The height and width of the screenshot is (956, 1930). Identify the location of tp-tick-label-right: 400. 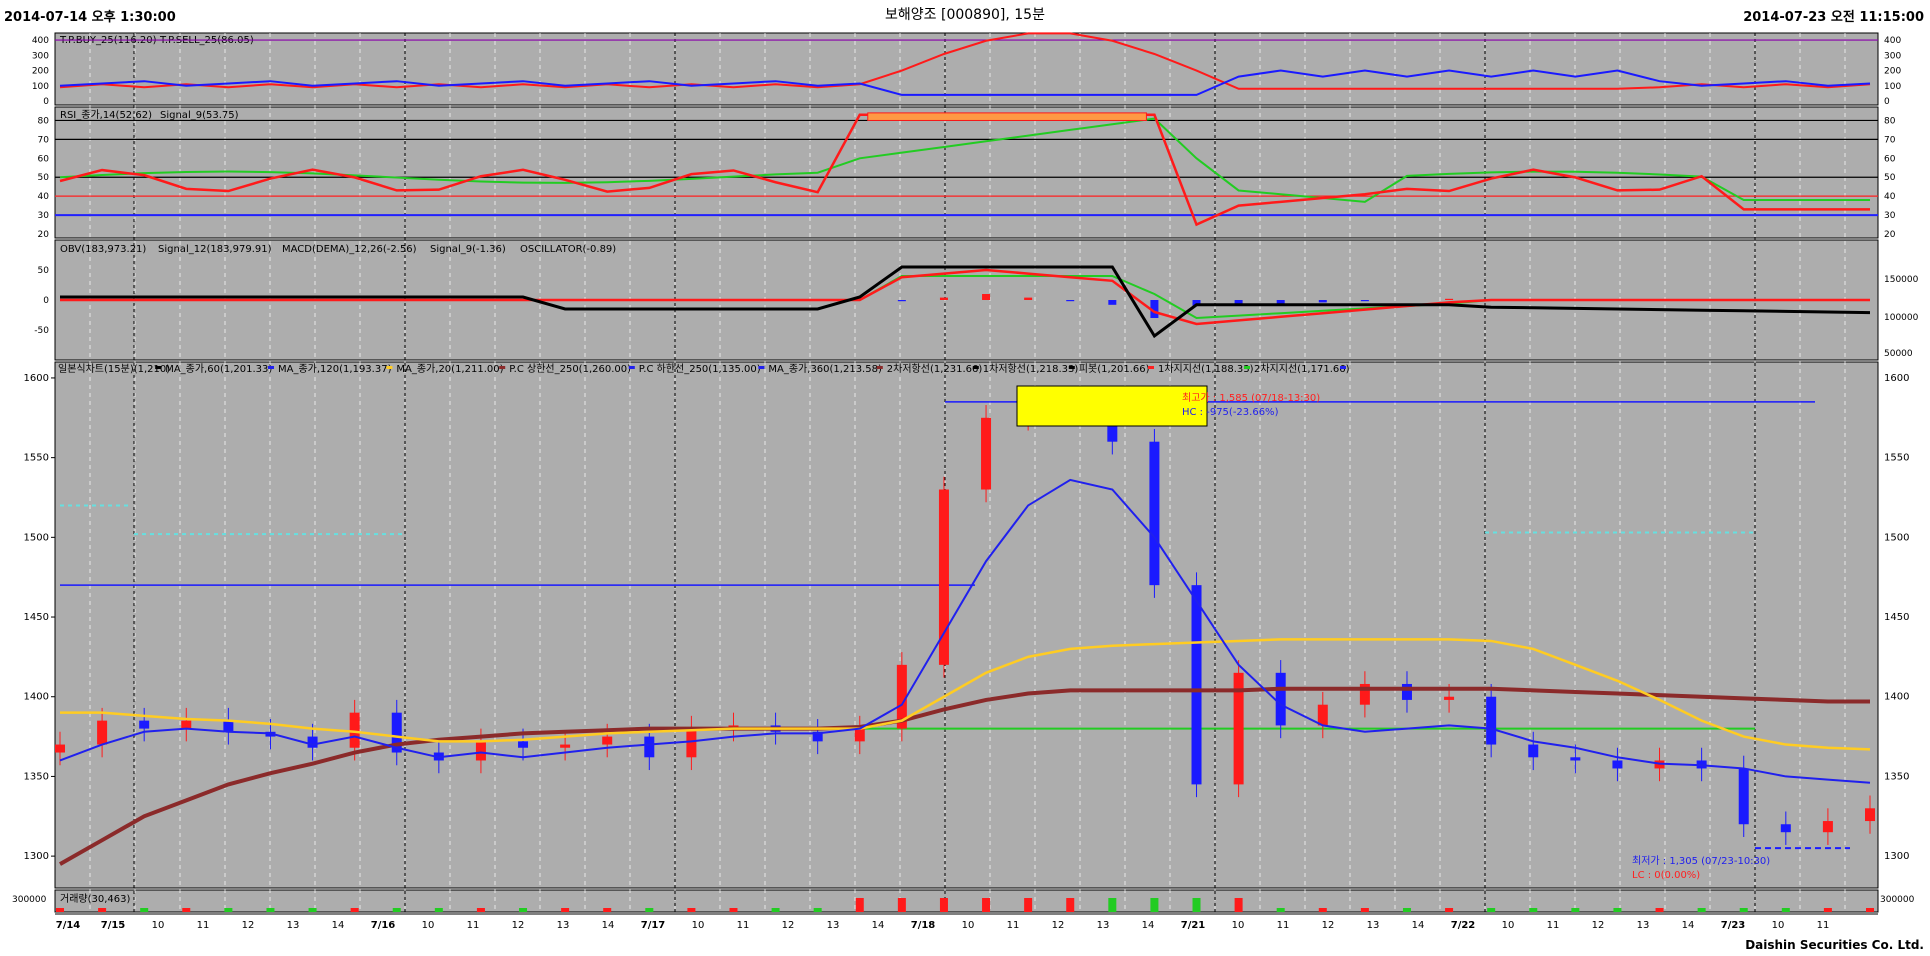
(1892, 41).